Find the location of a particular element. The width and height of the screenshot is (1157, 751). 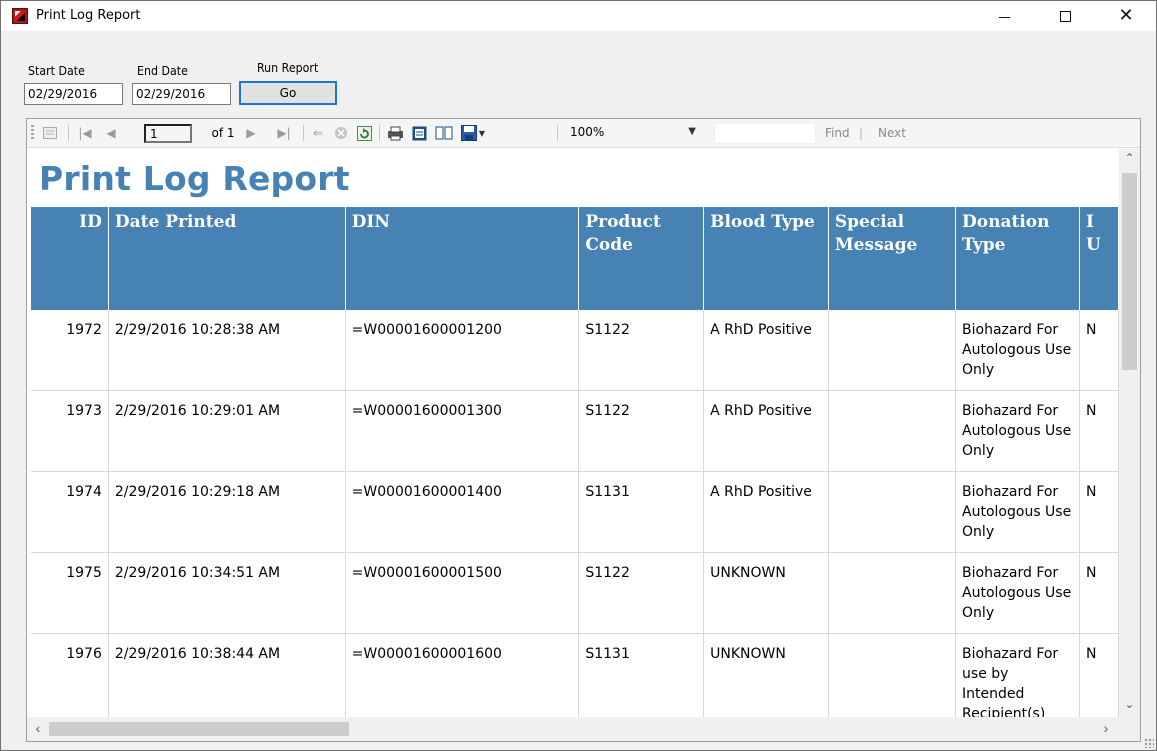

cell-id: 1974 is located at coordinates (70, 512).